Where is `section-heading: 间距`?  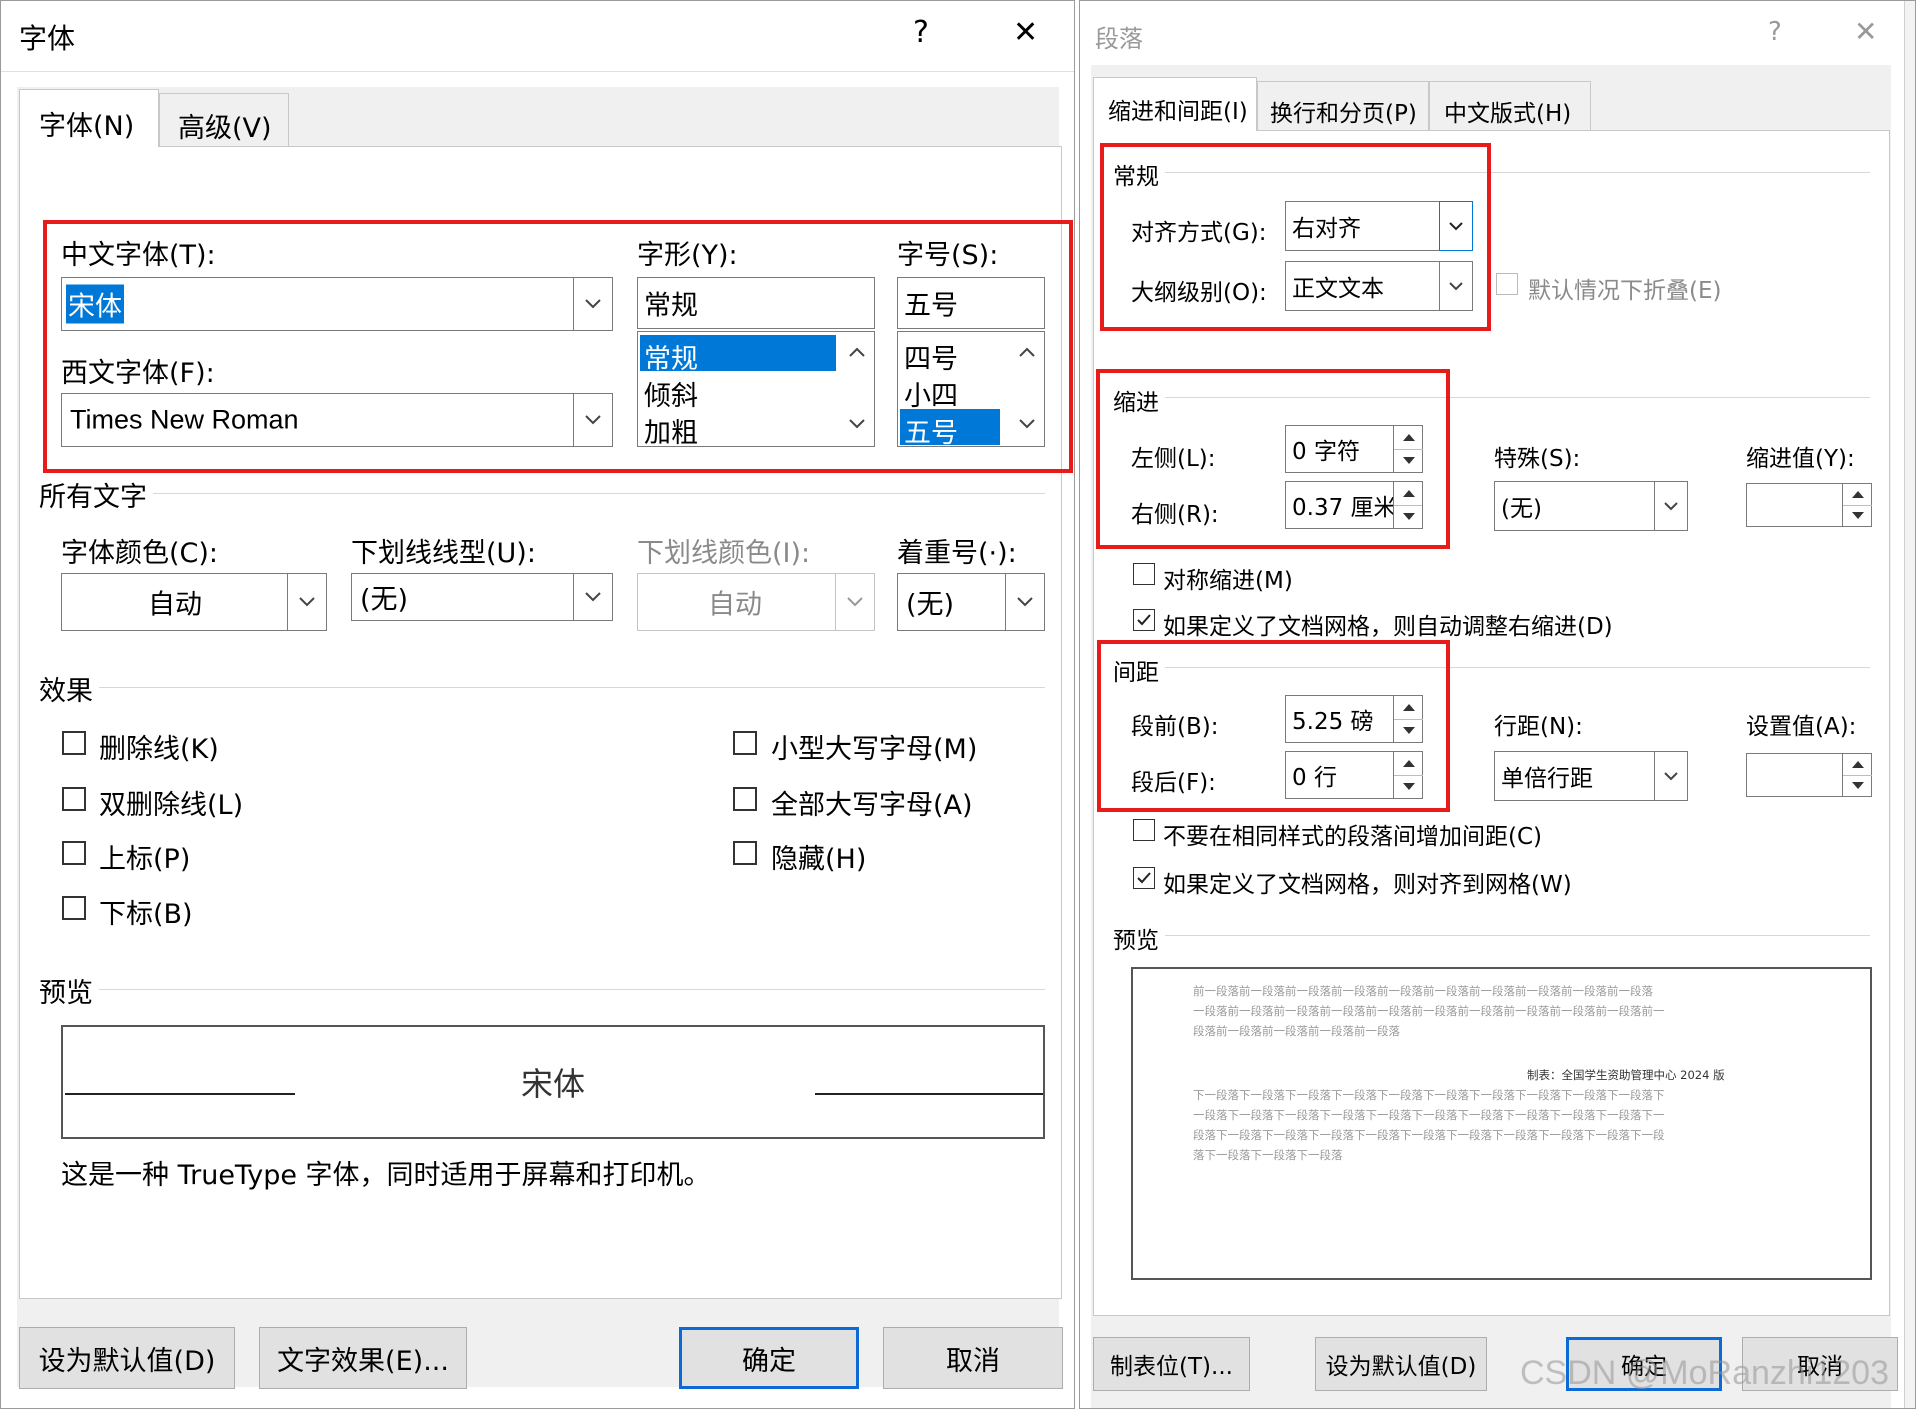 section-heading: 间距 is located at coordinates (1139, 670).